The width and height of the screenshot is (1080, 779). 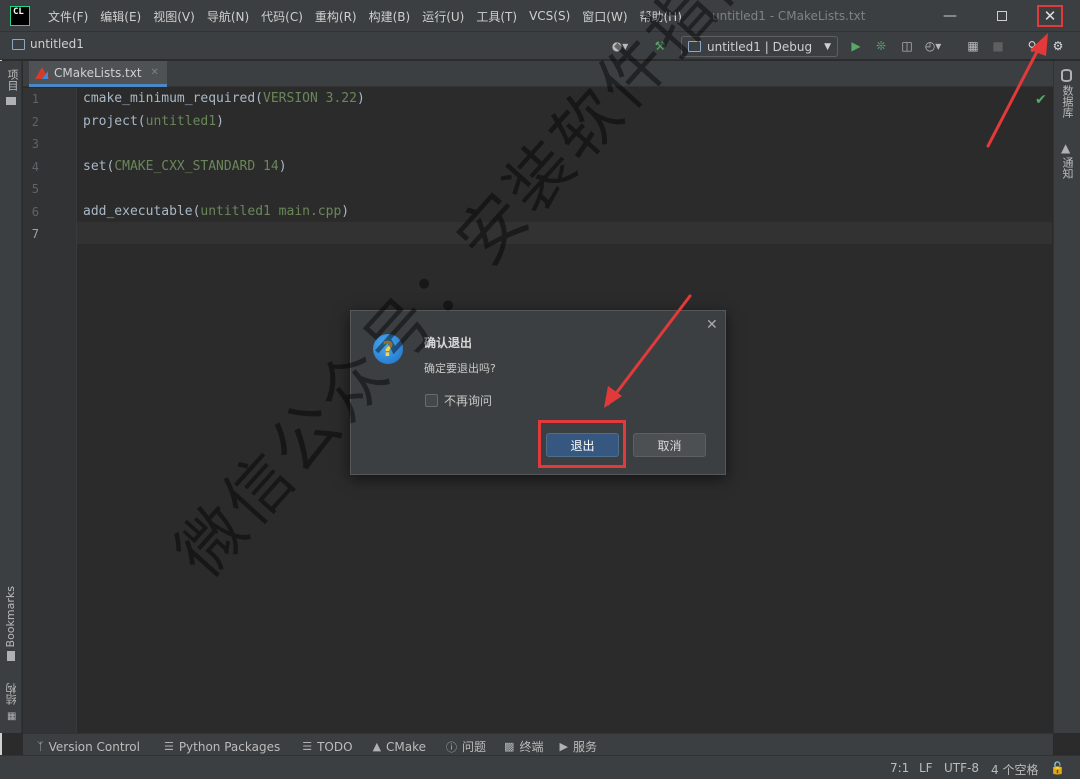 What do you see at coordinates (327, 747) in the screenshot?
I see `tab-todo: ☰ TODO` at bounding box center [327, 747].